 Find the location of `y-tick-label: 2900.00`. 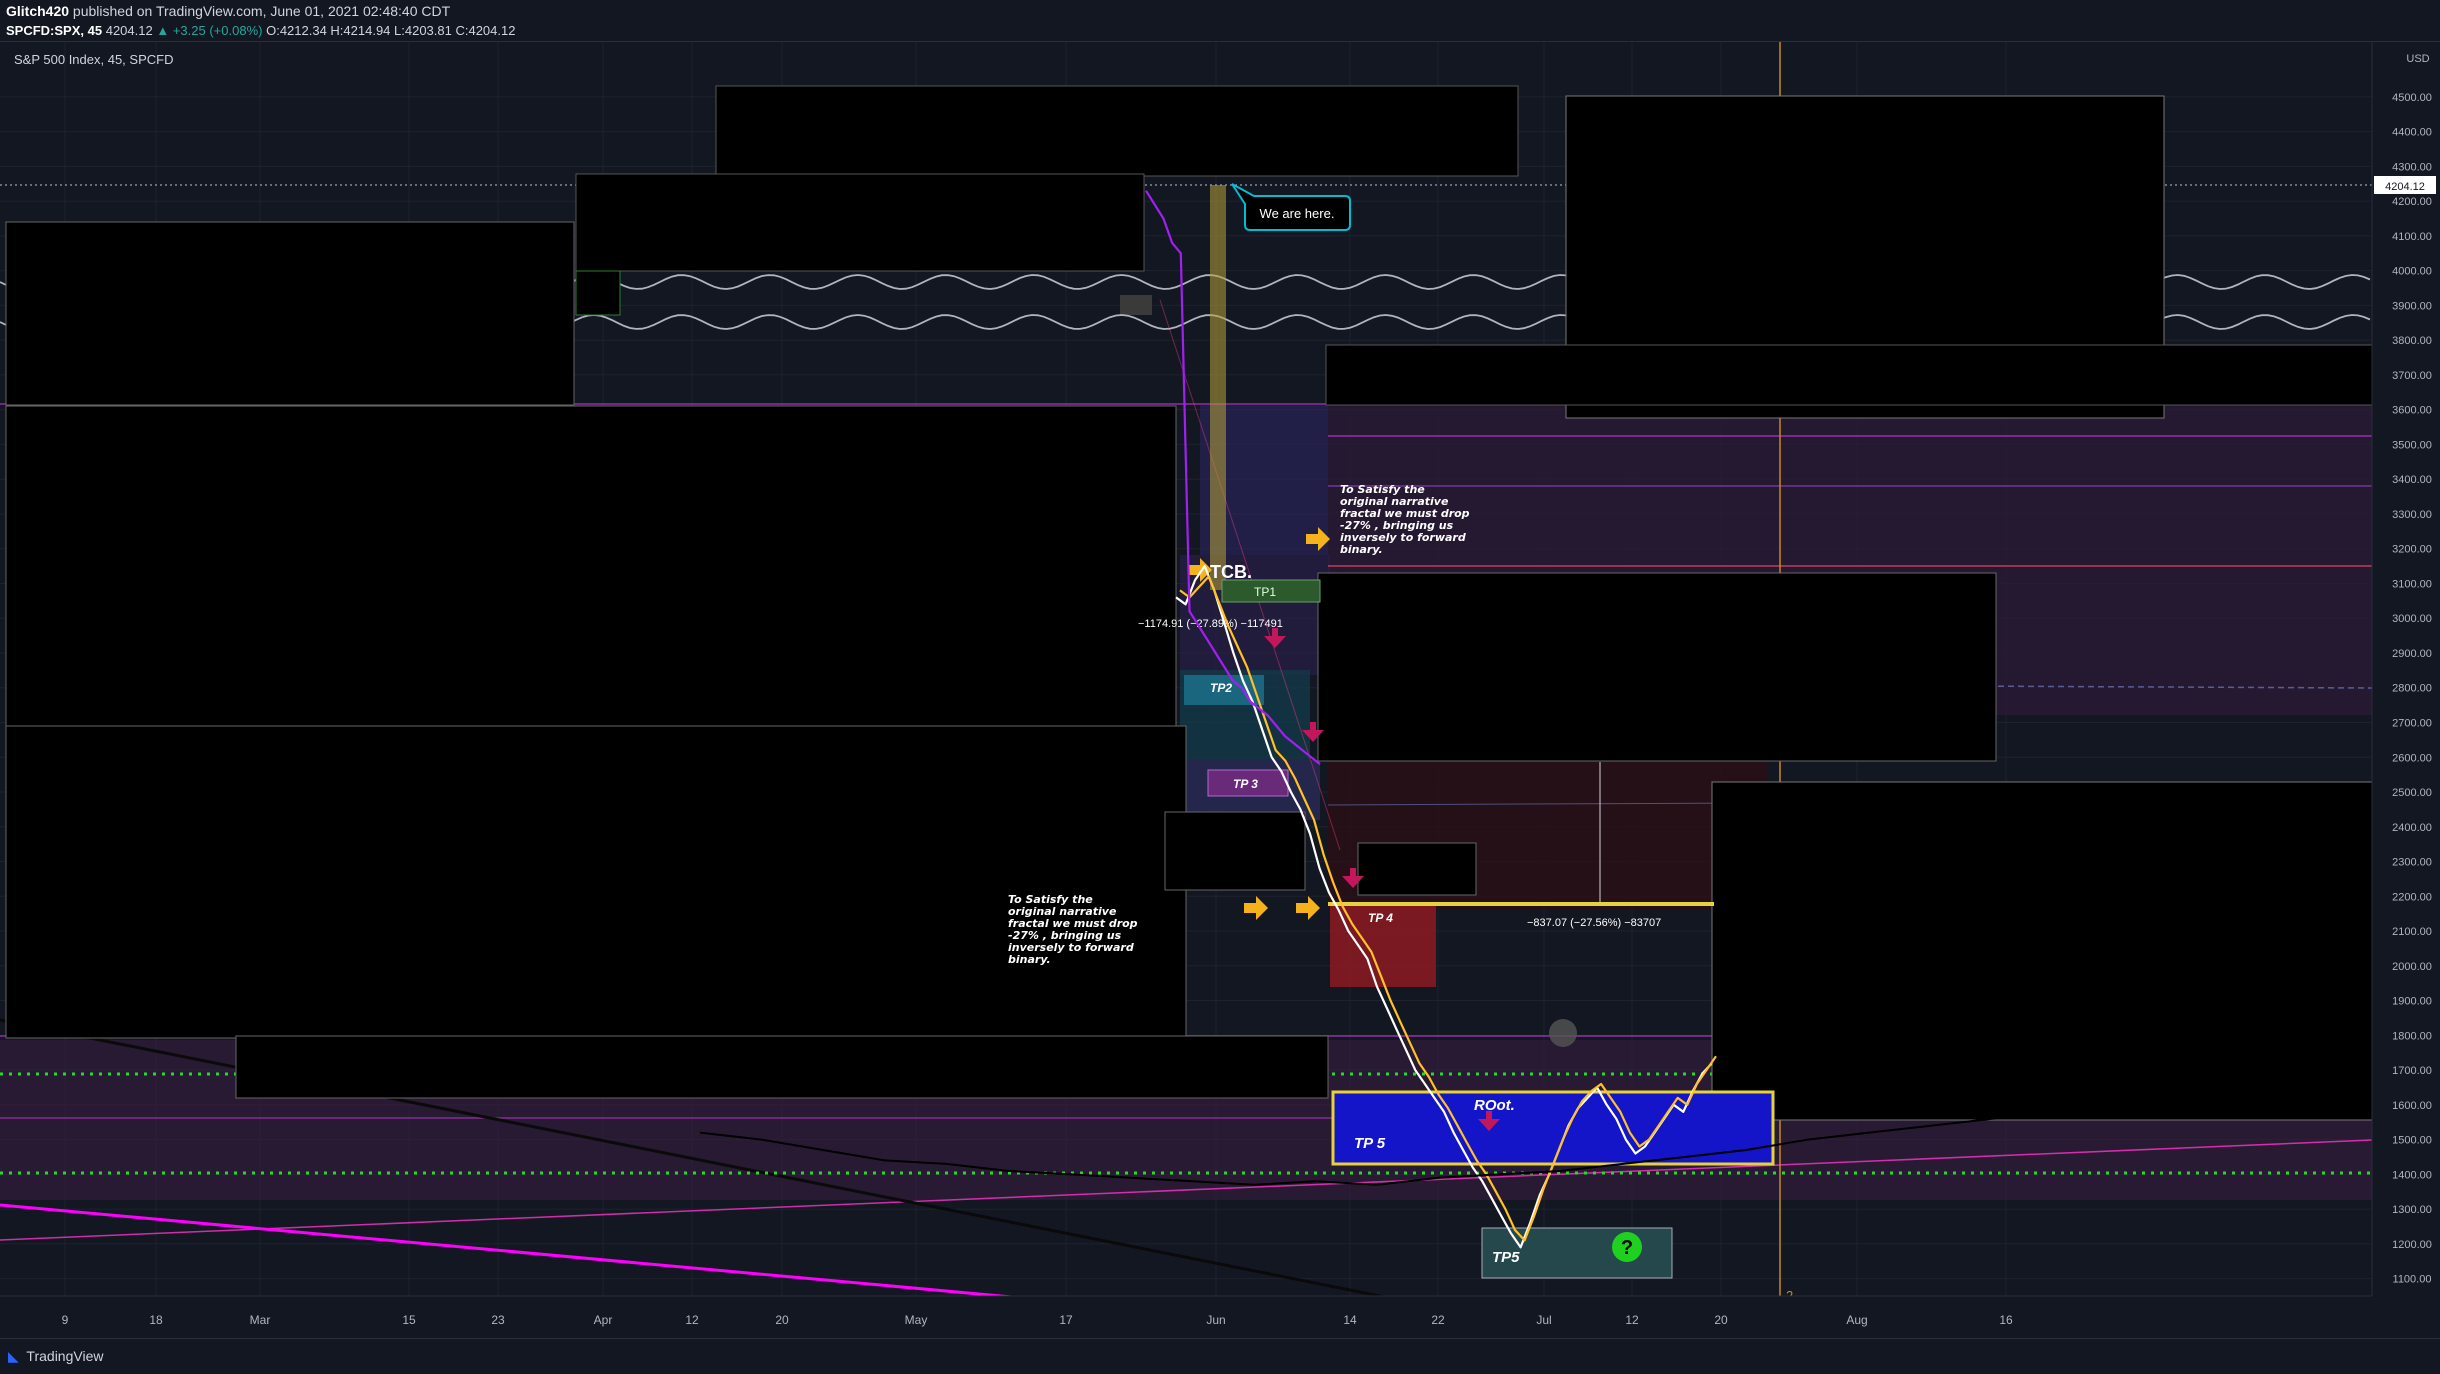

y-tick-label: 2900.00 is located at coordinates (2412, 654).